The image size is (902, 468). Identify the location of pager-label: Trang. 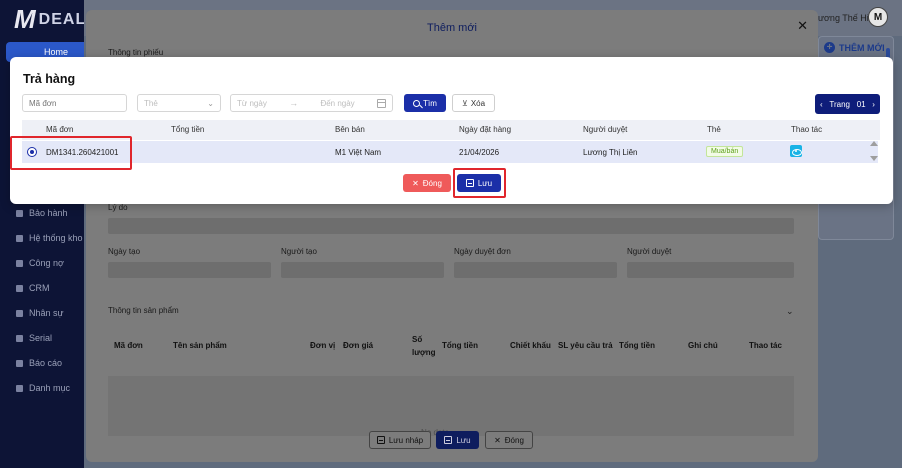
(839, 104).